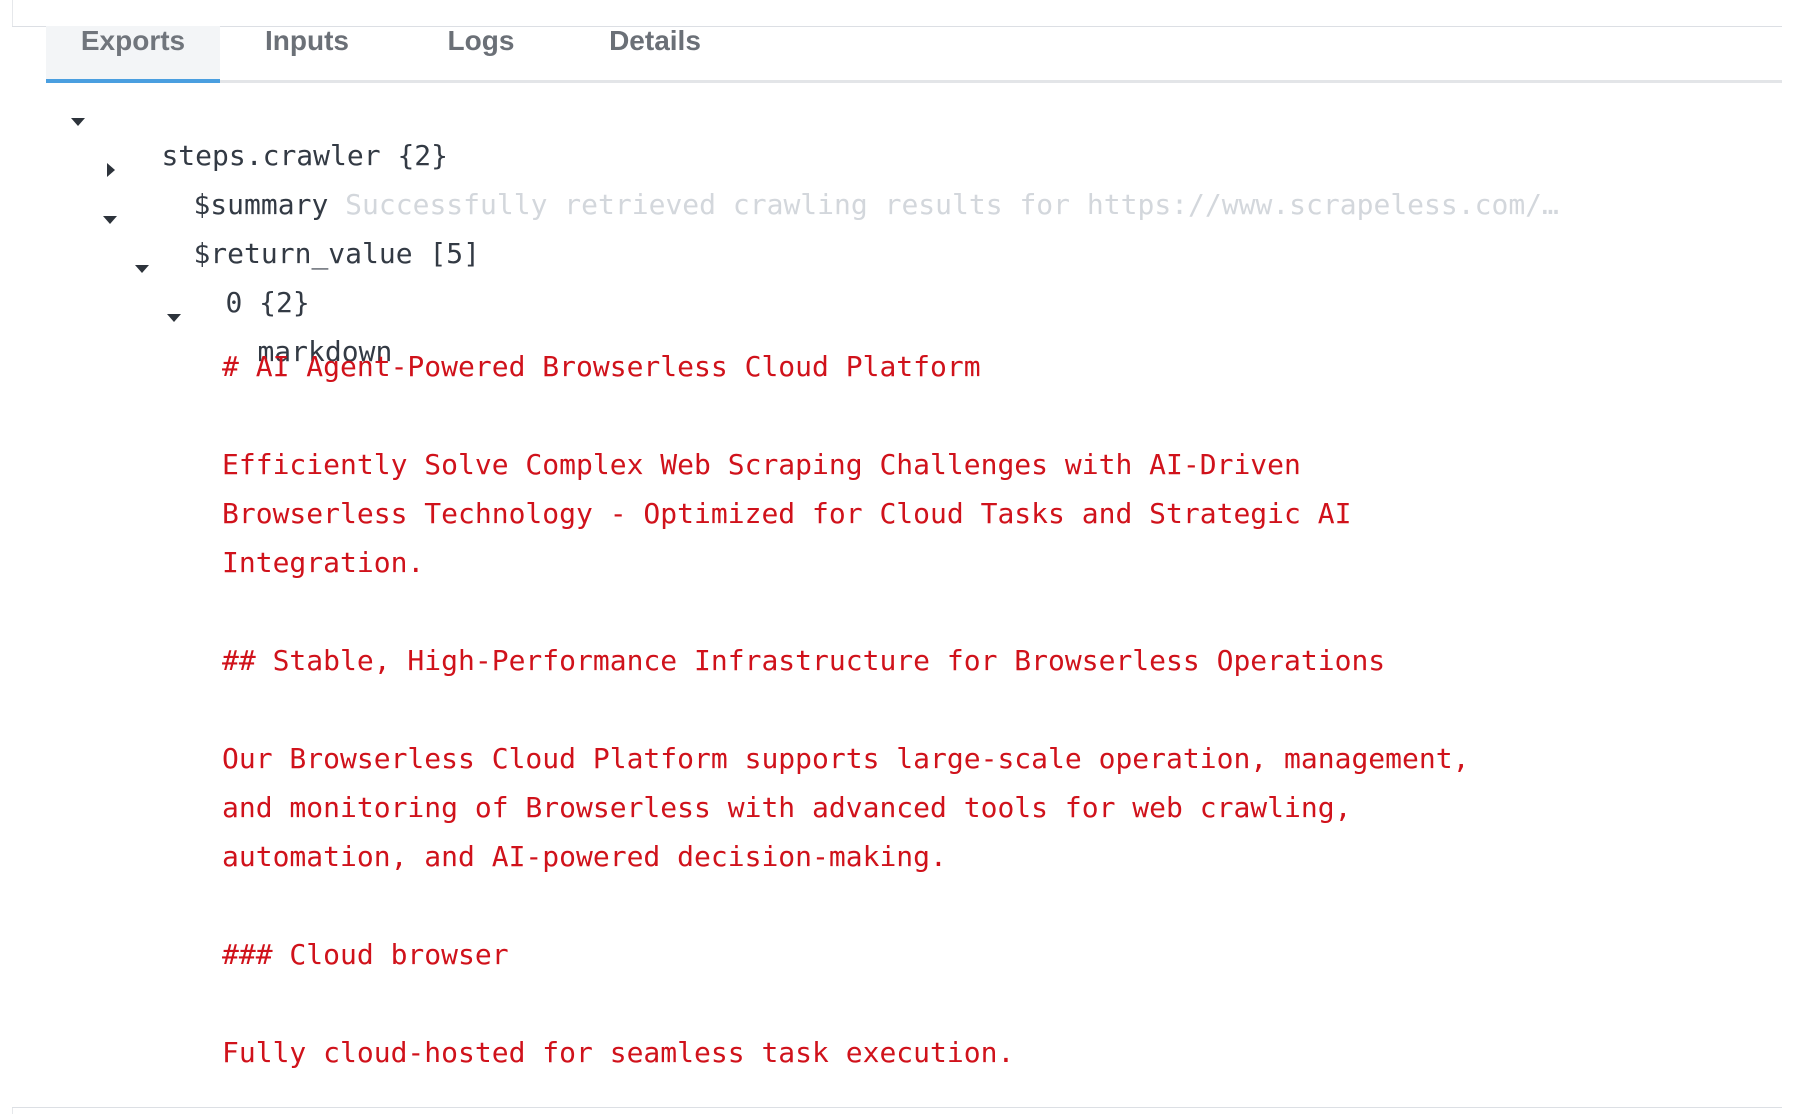 The height and width of the screenshot is (1114, 1800). I want to click on tab-inputs: Inputs, so click(307, 53).